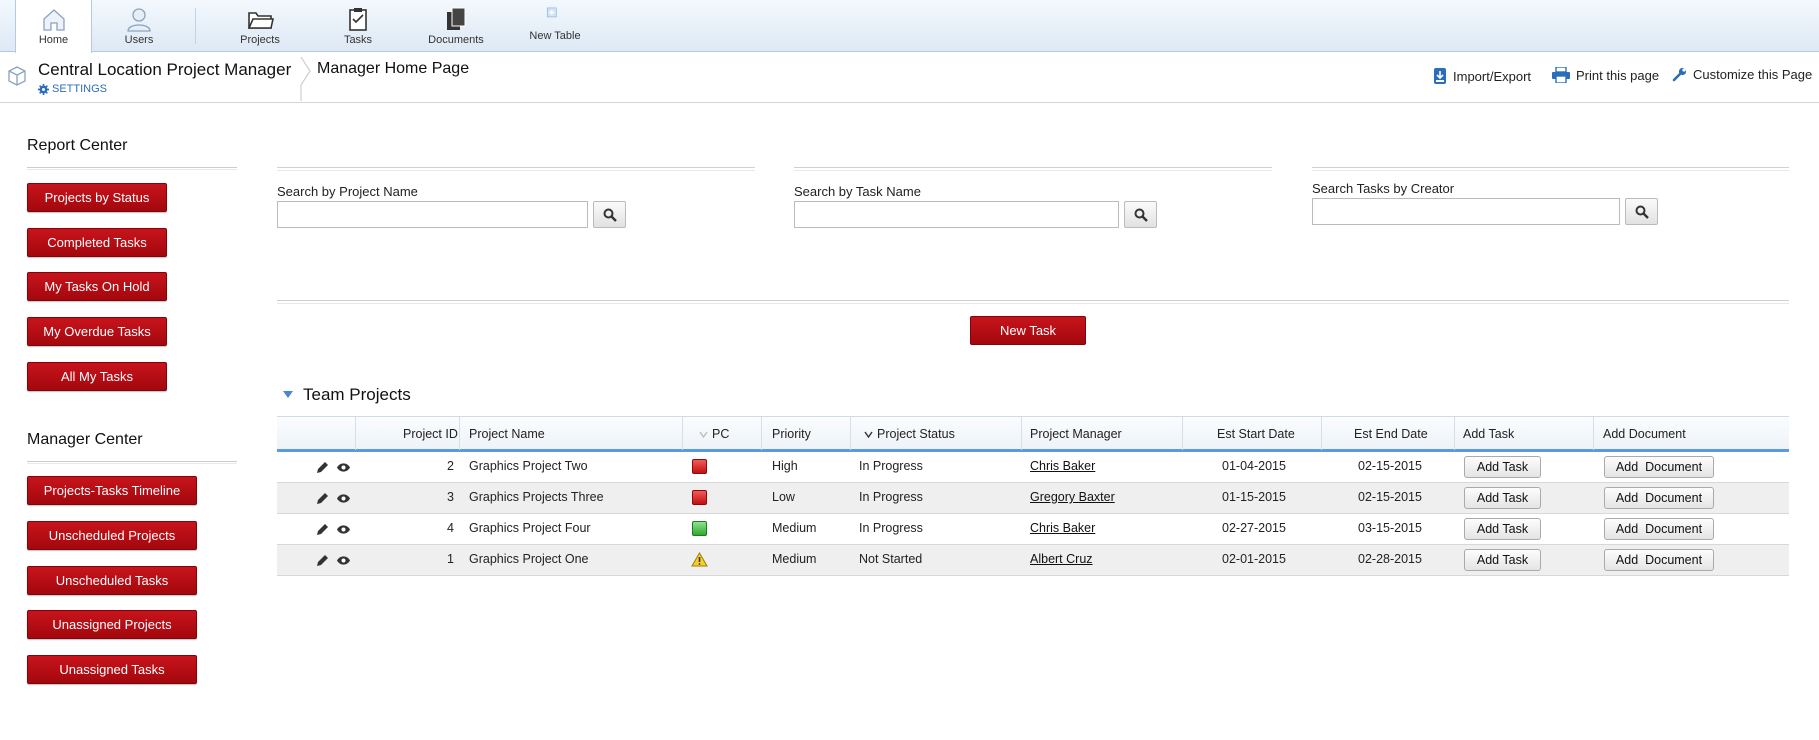 The width and height of the screenshot is (1819, 740). What do you see at coordinates (703, 434) in the screenshot?
I see `sort-arrow-icon` at bounding box center [703, 434].